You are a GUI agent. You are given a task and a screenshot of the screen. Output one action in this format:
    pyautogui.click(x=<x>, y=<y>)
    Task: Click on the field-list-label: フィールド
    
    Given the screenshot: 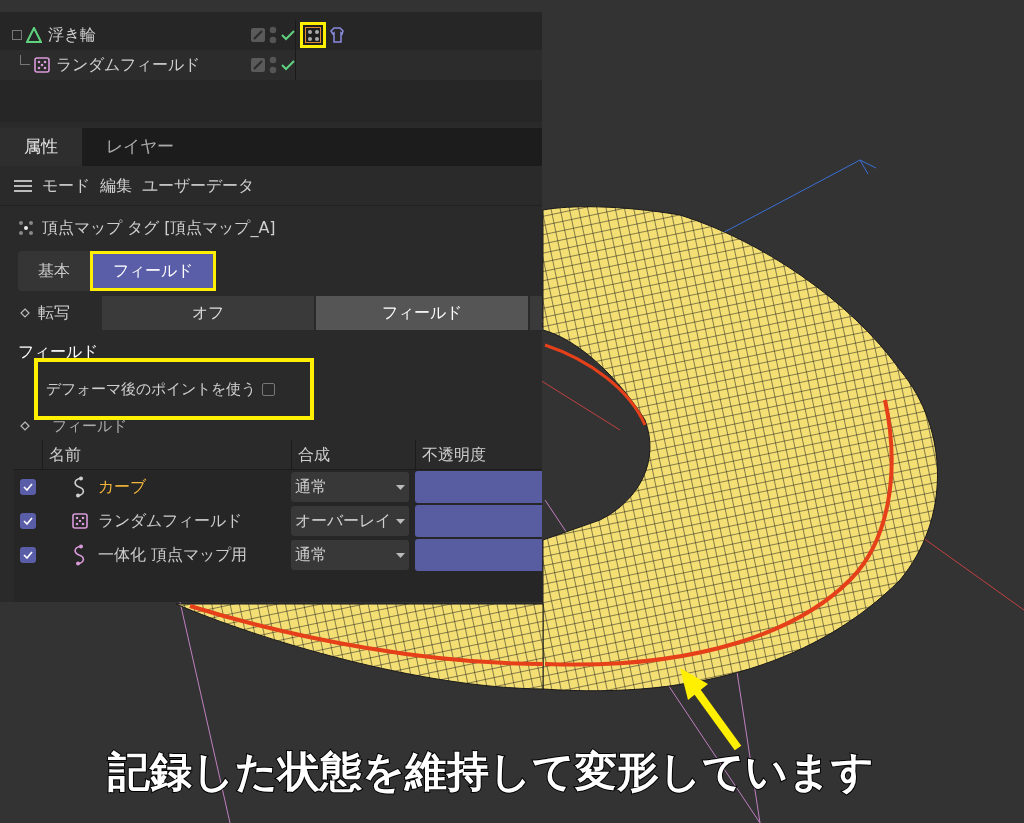 What is the action you would take?
    pyautogui.click(x=89, y=426)
    